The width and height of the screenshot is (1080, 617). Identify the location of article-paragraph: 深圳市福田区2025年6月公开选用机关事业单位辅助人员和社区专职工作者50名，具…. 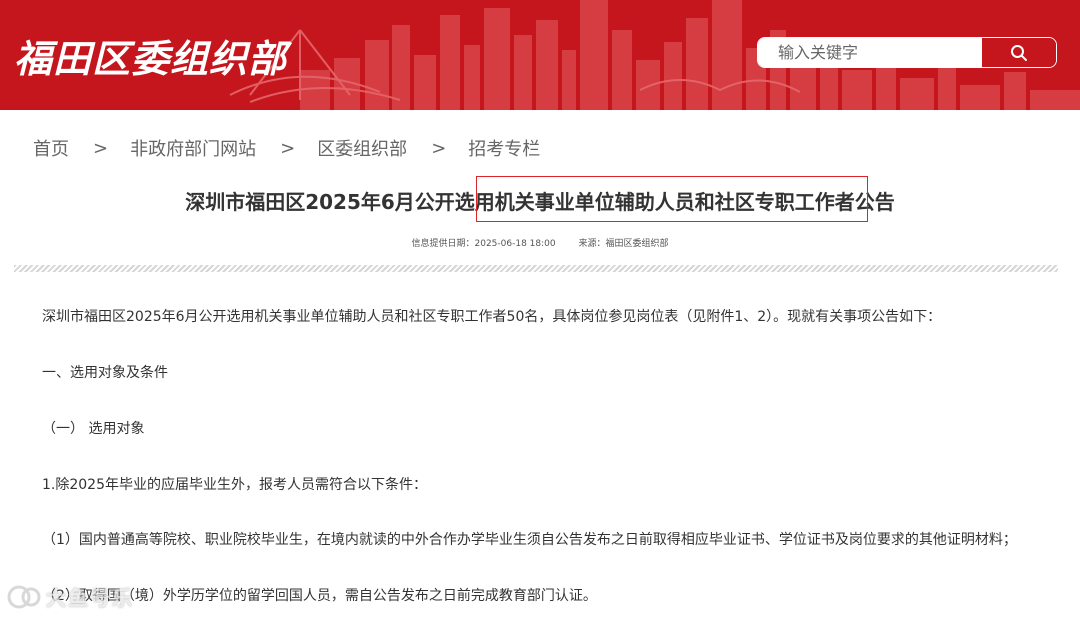
(492, 317).